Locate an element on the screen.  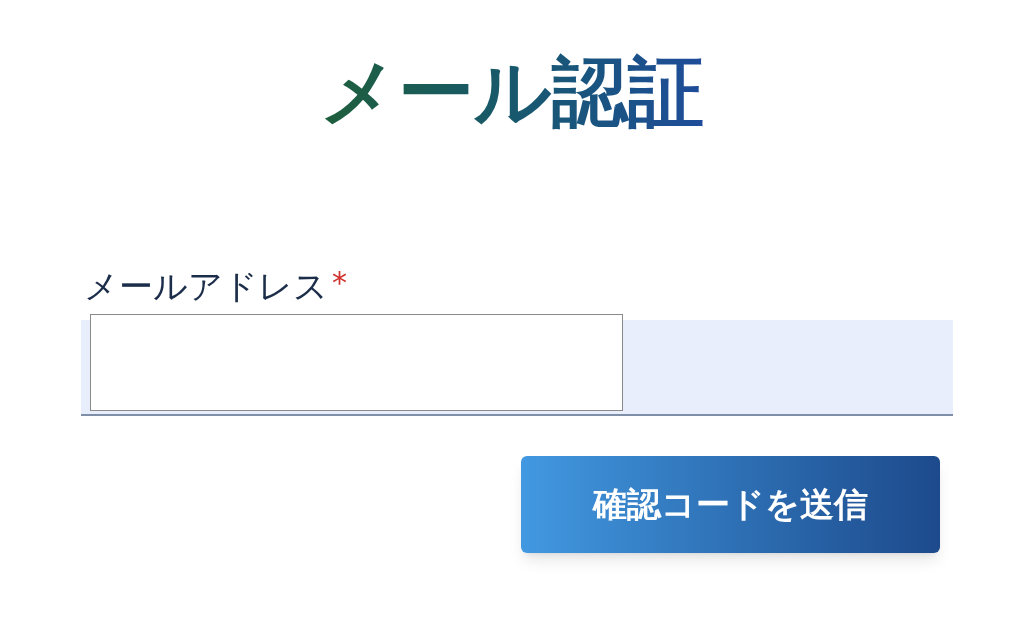
text-input is located at coordinates (356, 362).